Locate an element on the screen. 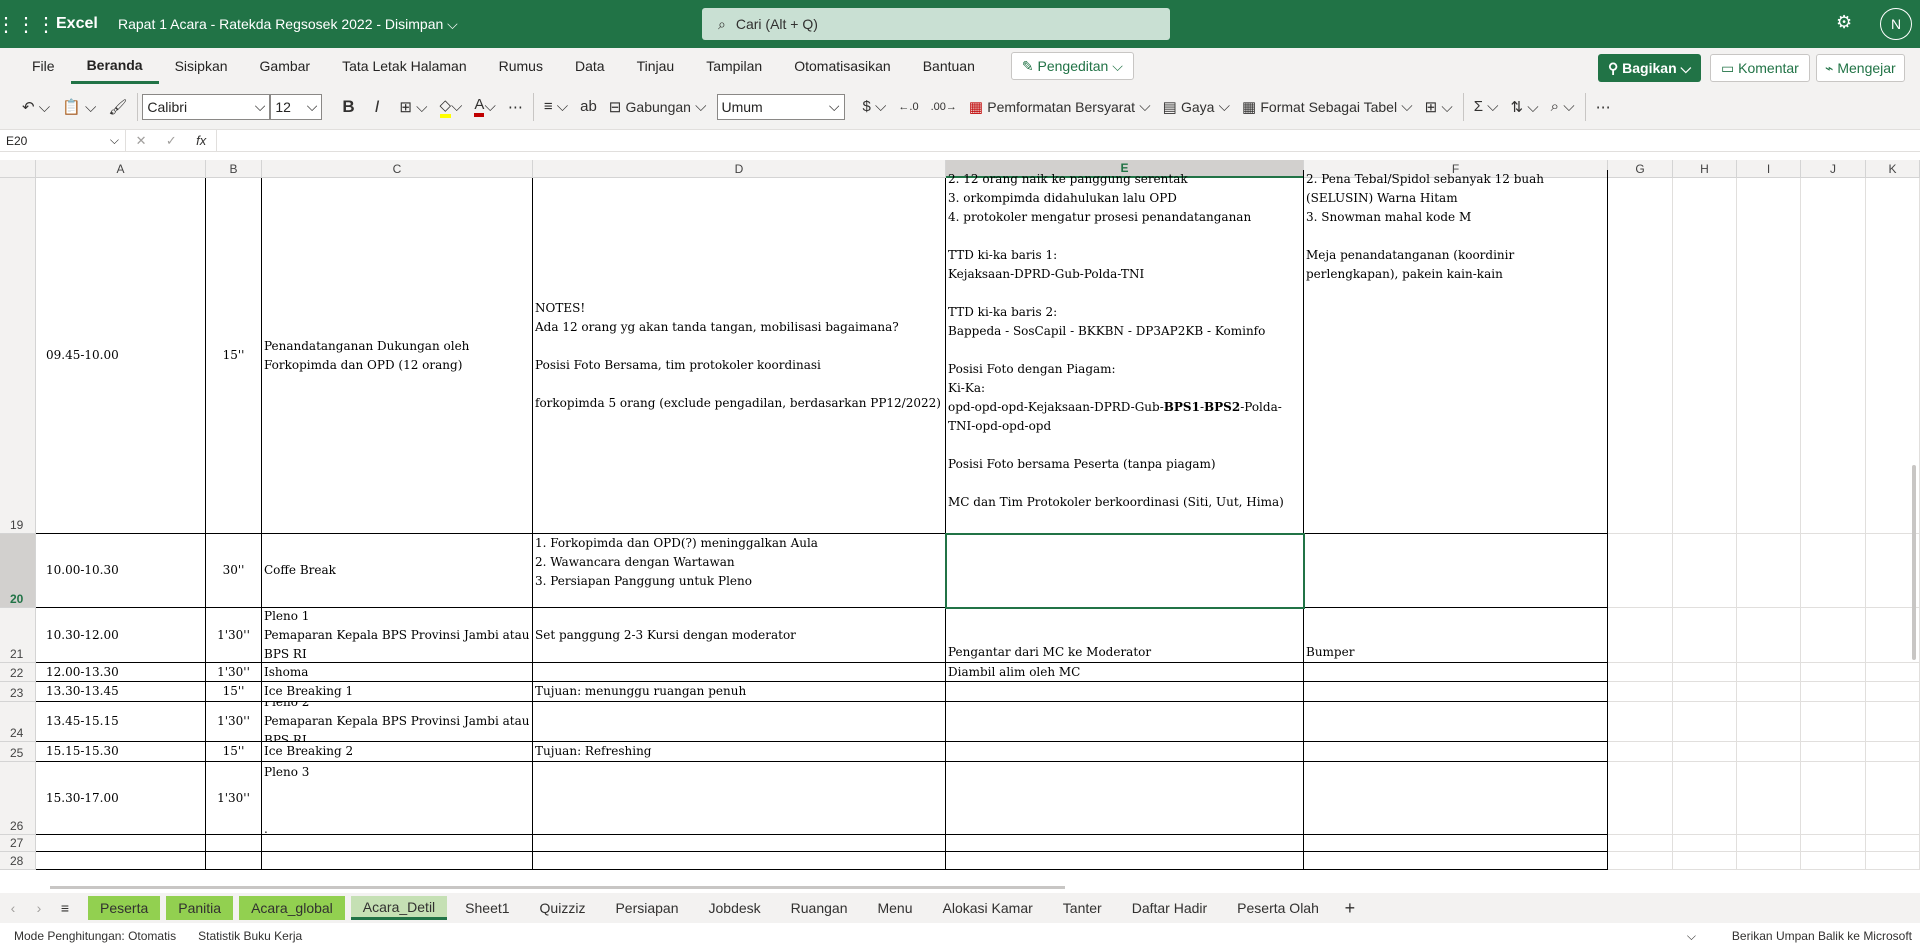 The width and height of the screenshot is (1920, 947). cell-c20: Coffe Break is located at coordinates (397, 571).